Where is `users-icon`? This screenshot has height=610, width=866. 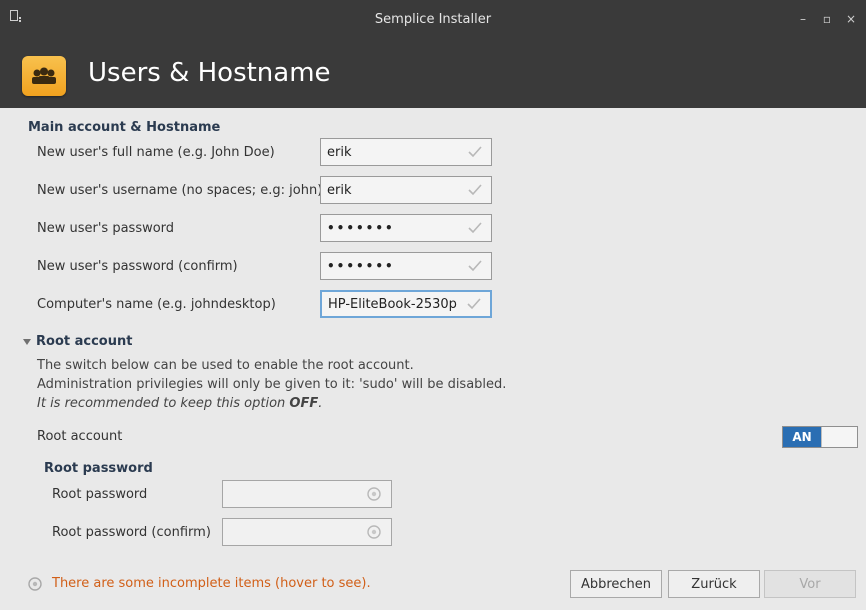
users-icon is located at coordinates (44, 76).